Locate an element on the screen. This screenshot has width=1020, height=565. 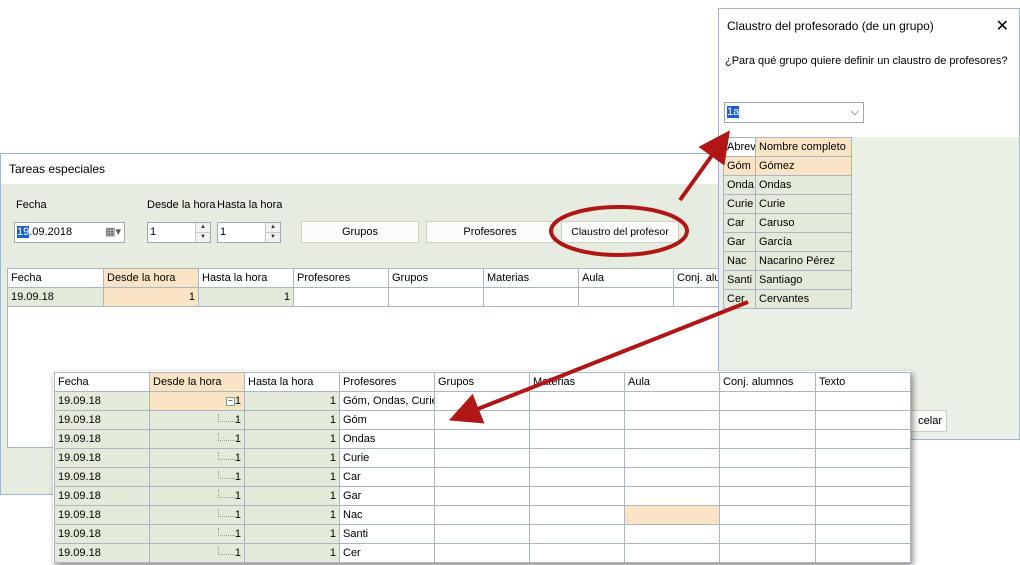
table-cell: Góm, Ondas, Curie is located at coordinates (387, 401).